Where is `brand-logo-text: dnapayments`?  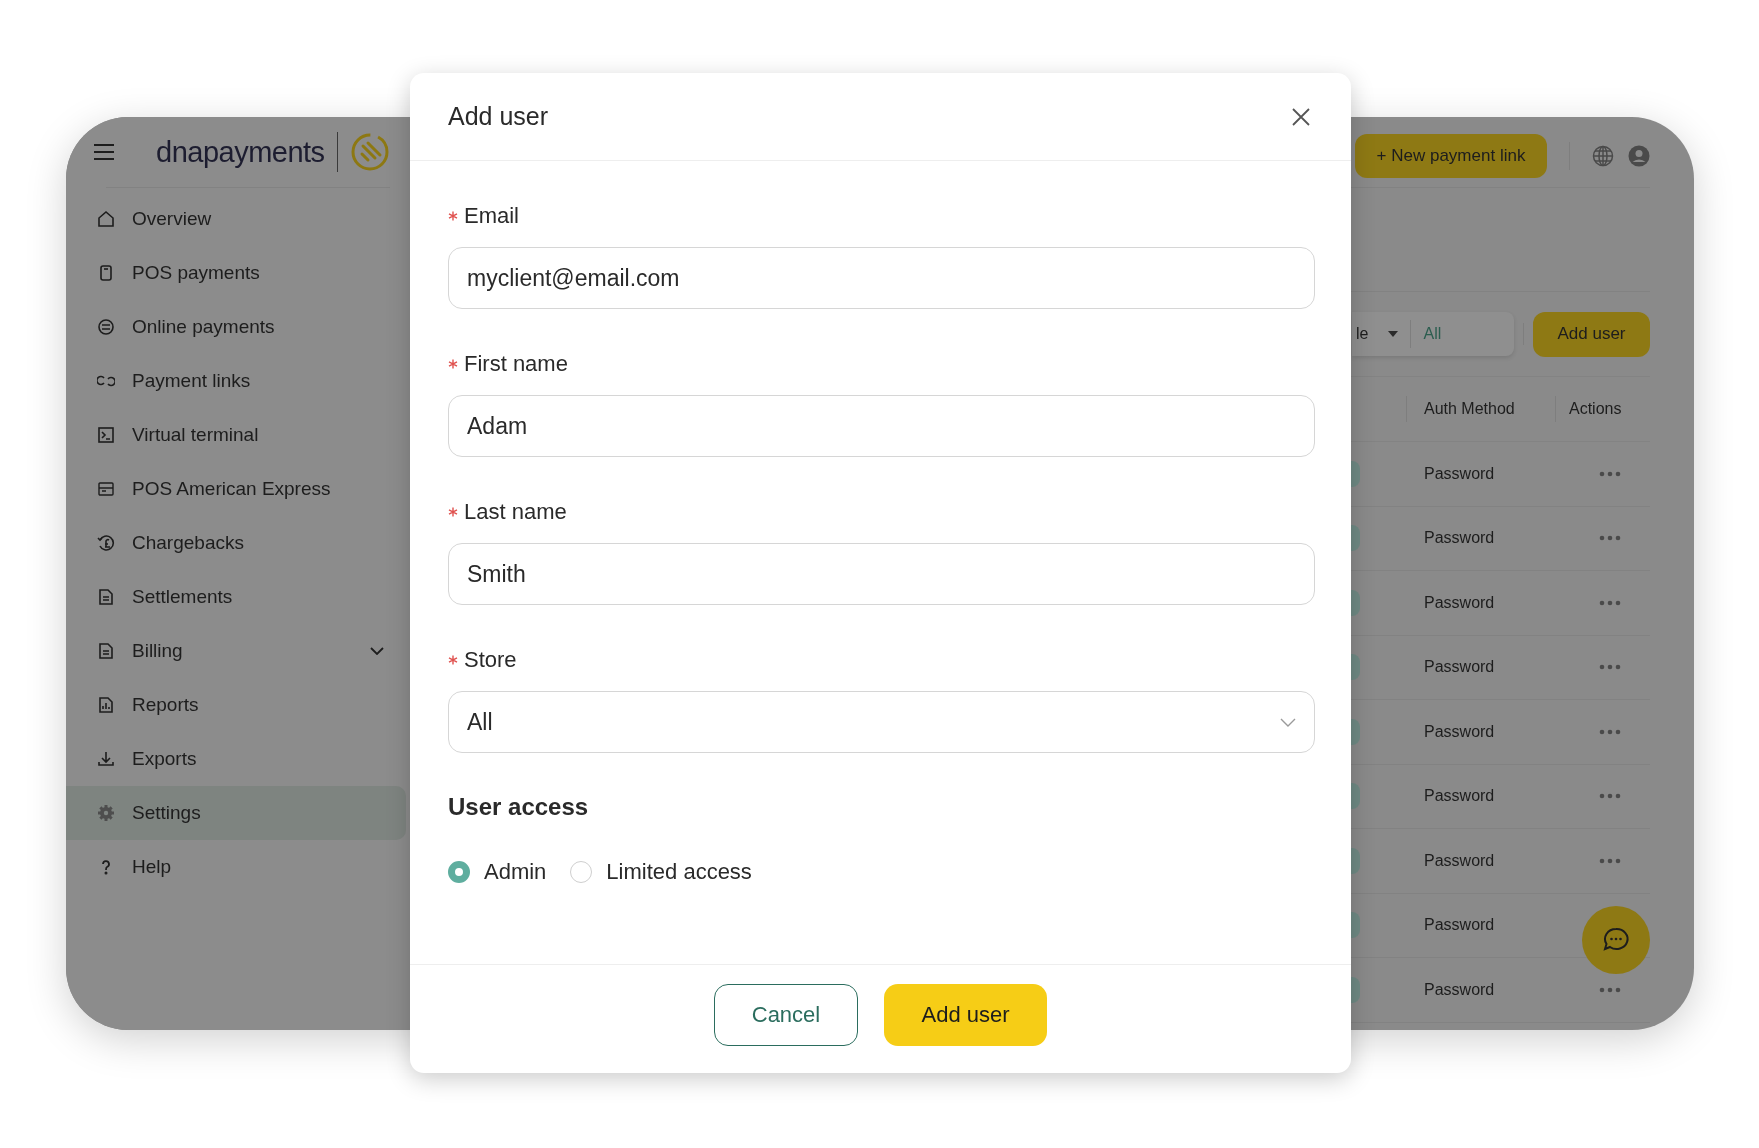 brand-logo-text: dnapayments is located at coordinates (240, 152).